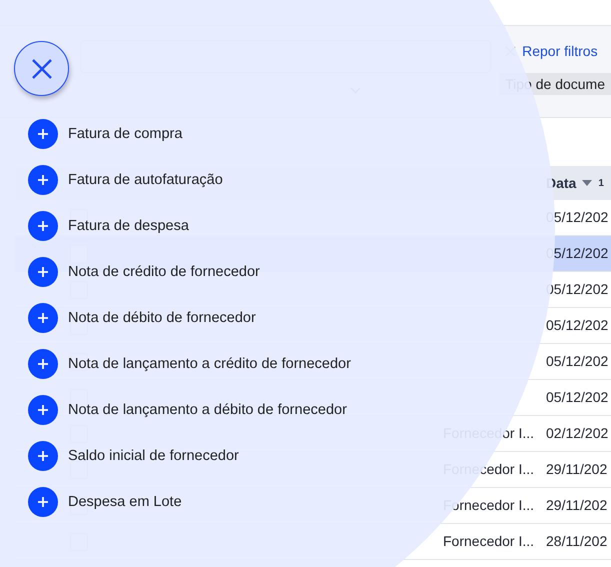 The height and width of the screenshot is (567, 611). I want to click on menu-item: Fatura de autofaturação, so click(118, 180).